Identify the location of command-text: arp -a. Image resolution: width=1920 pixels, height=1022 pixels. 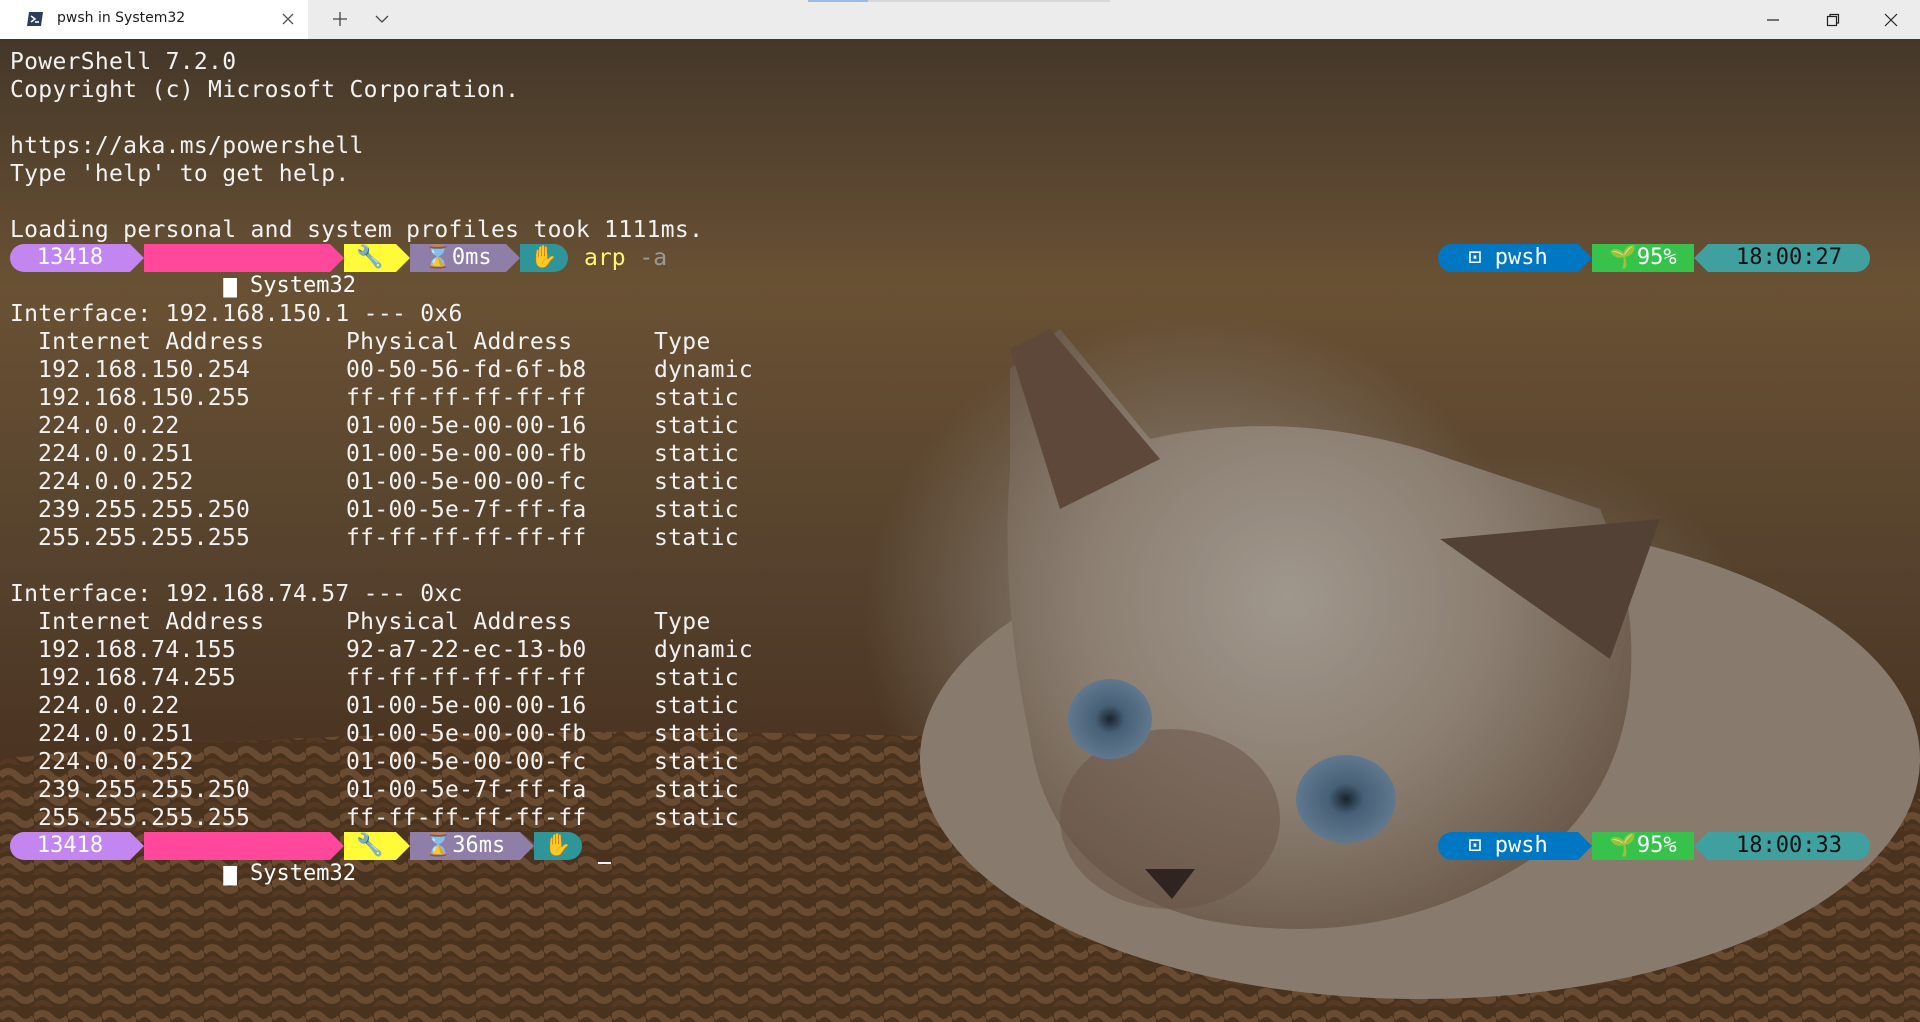
(625, 258).